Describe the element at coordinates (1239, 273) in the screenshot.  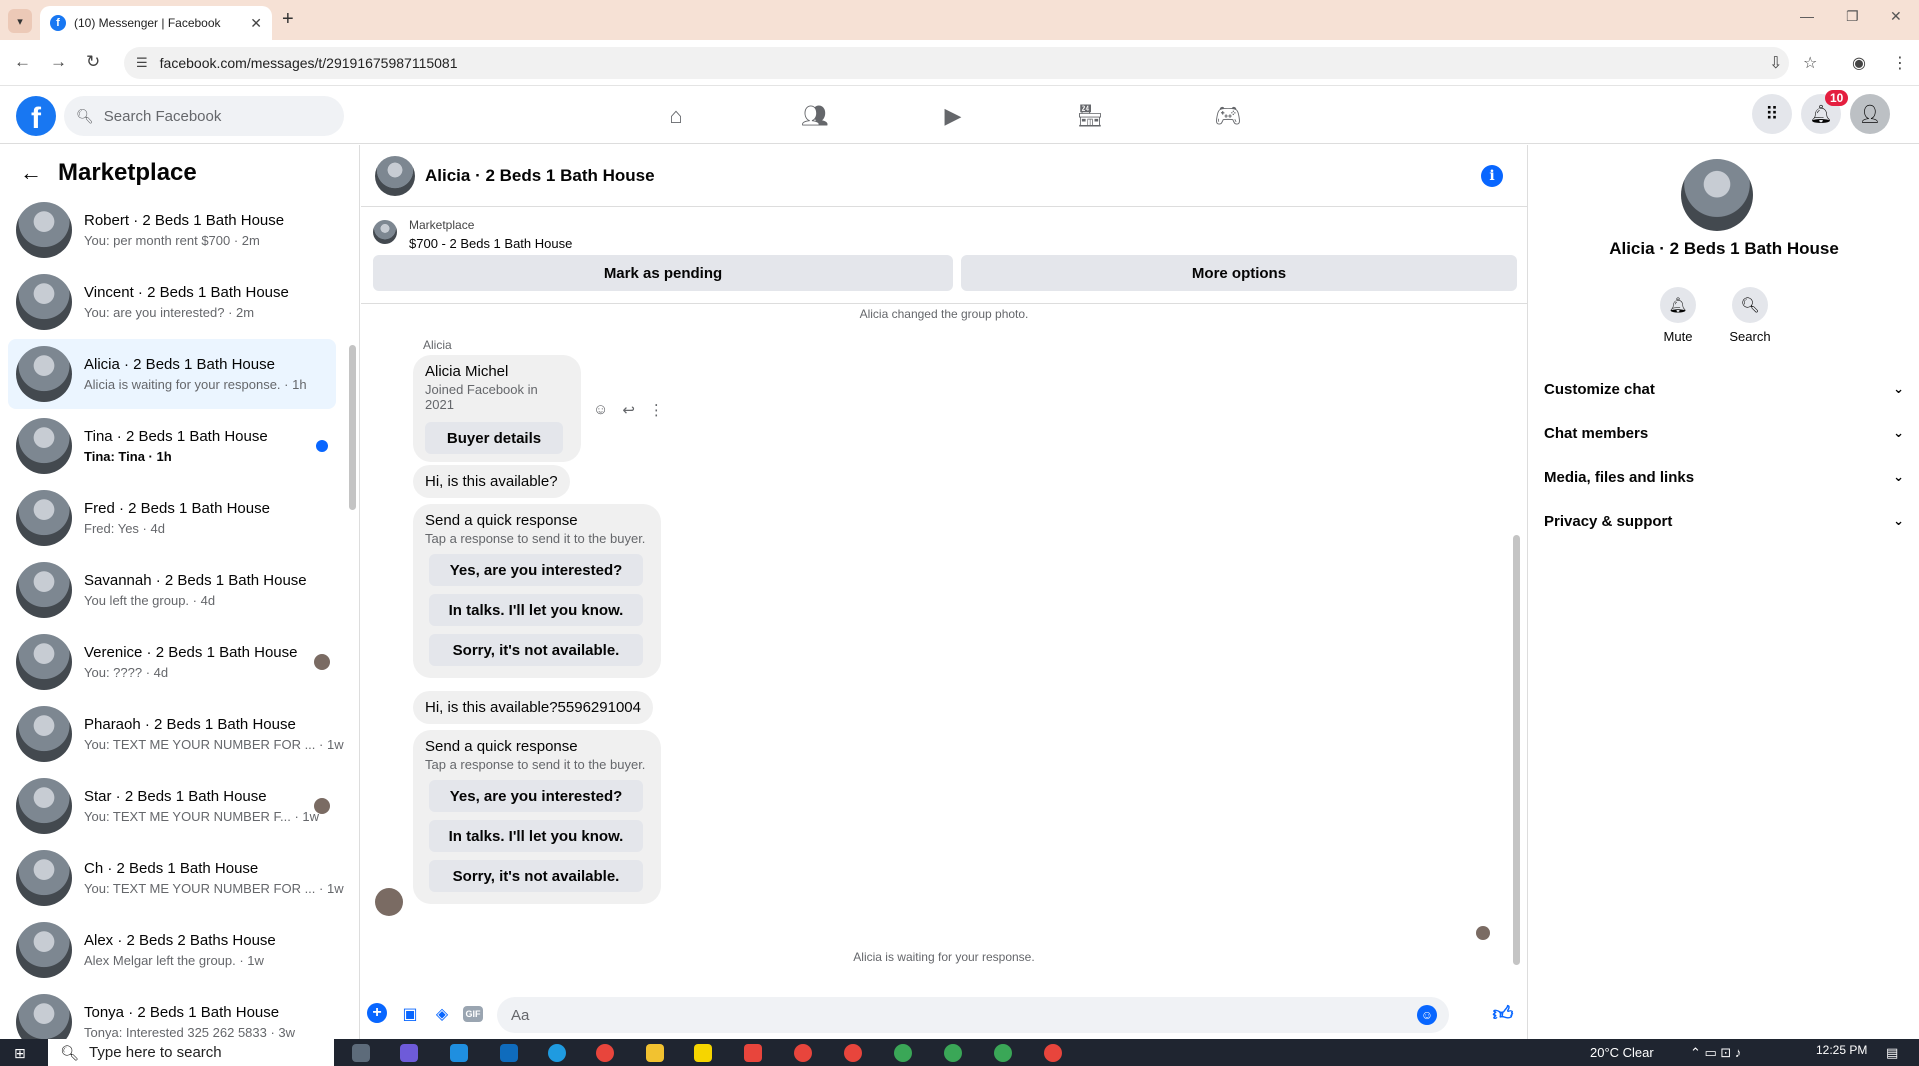
I see `more-options-button: More options` at that location.